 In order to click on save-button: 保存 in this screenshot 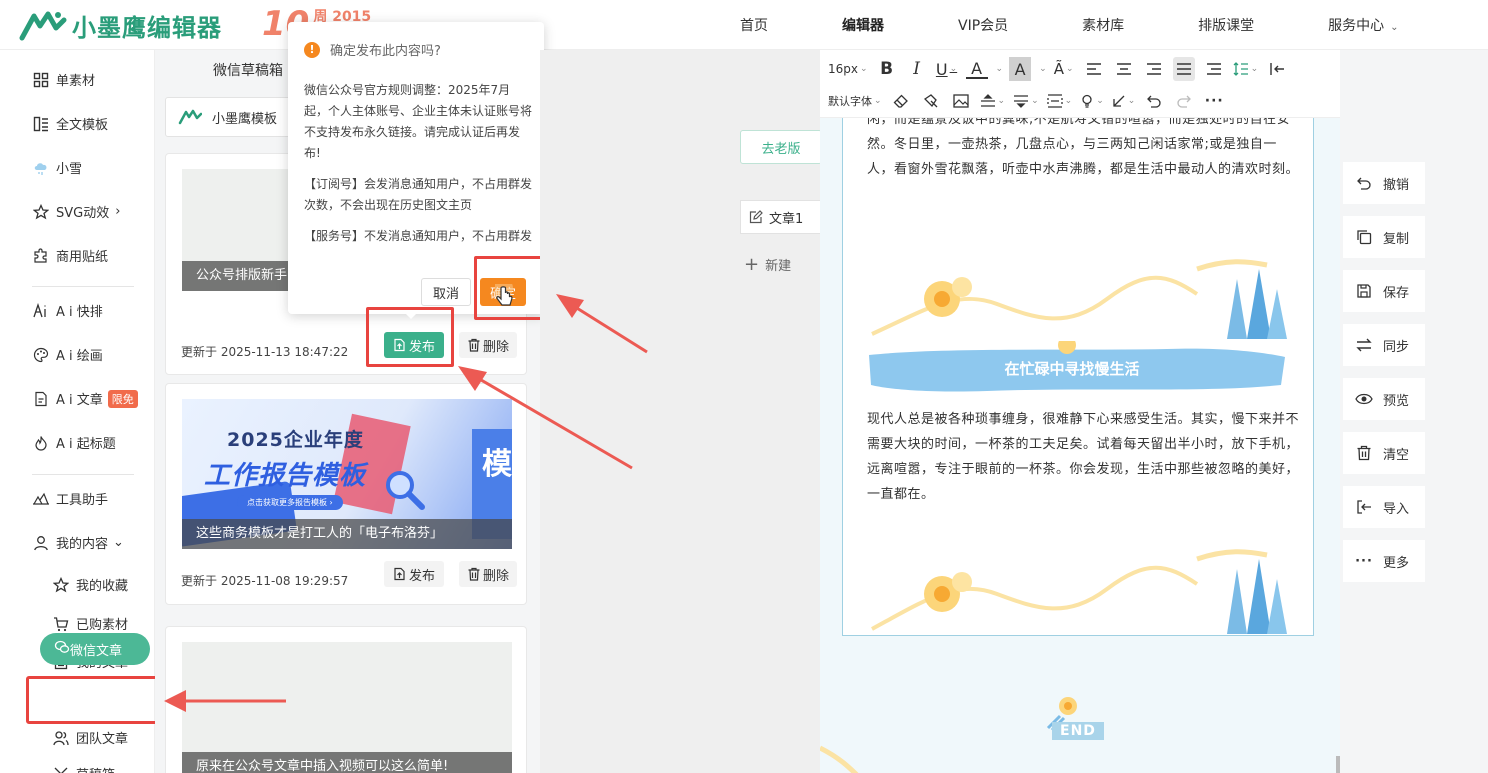, I will do `click(1384, 291)`.